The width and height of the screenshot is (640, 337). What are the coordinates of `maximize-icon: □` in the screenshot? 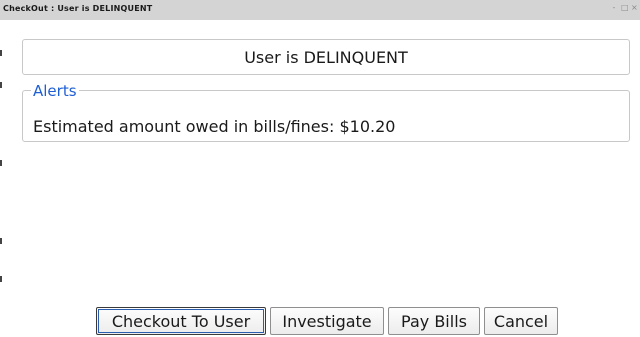 It's located at (625, 7).